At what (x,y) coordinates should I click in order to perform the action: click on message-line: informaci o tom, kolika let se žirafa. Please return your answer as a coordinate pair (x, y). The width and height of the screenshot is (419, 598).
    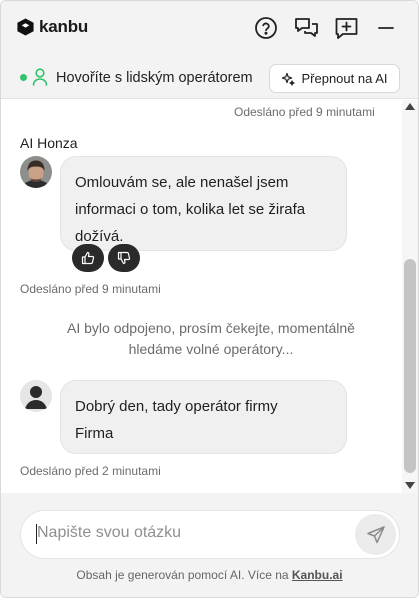
    Looking at the image, I should click on (190, 209).